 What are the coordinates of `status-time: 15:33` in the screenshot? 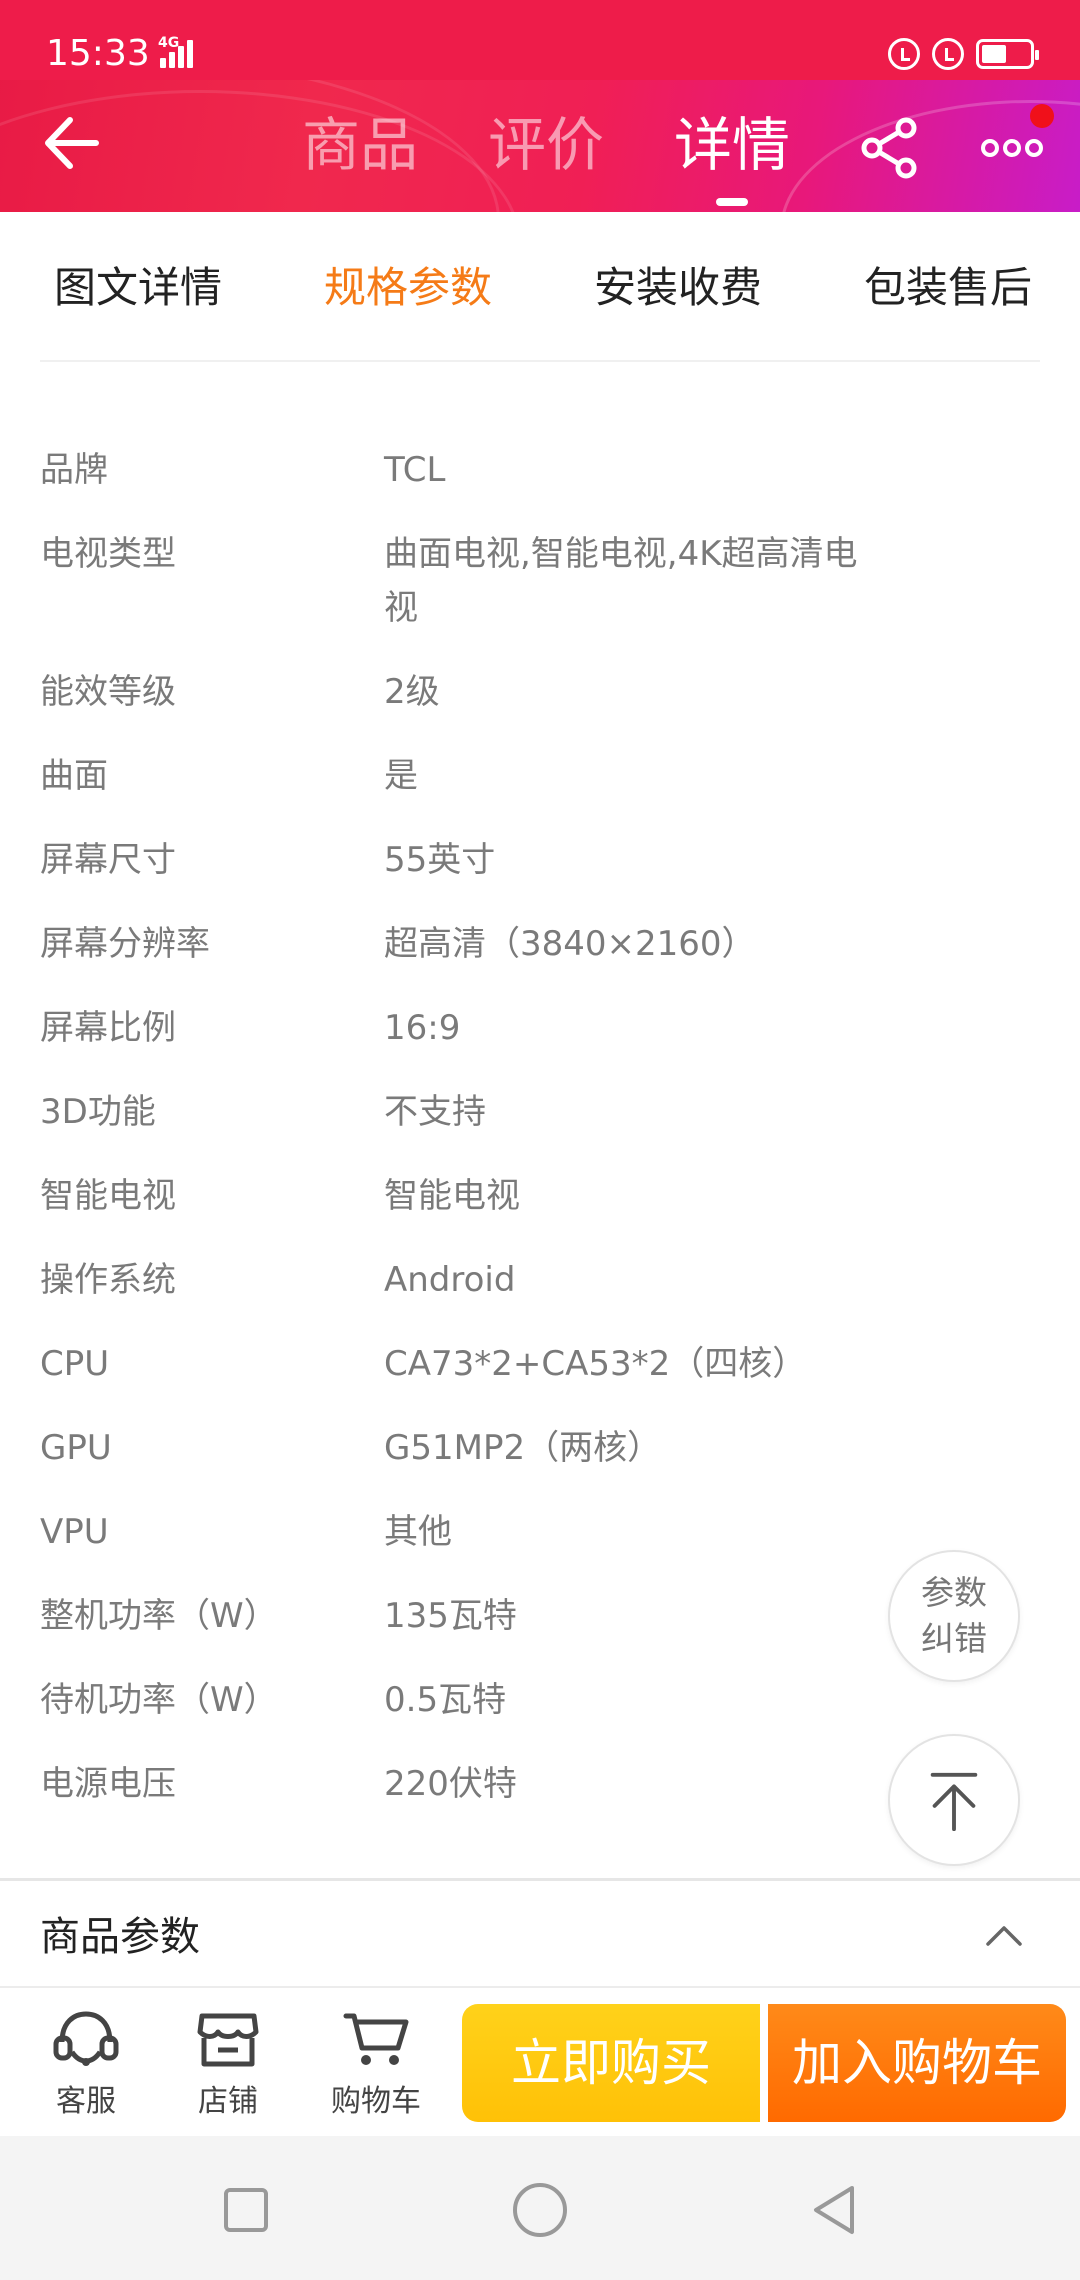 It's located at (98, 53).